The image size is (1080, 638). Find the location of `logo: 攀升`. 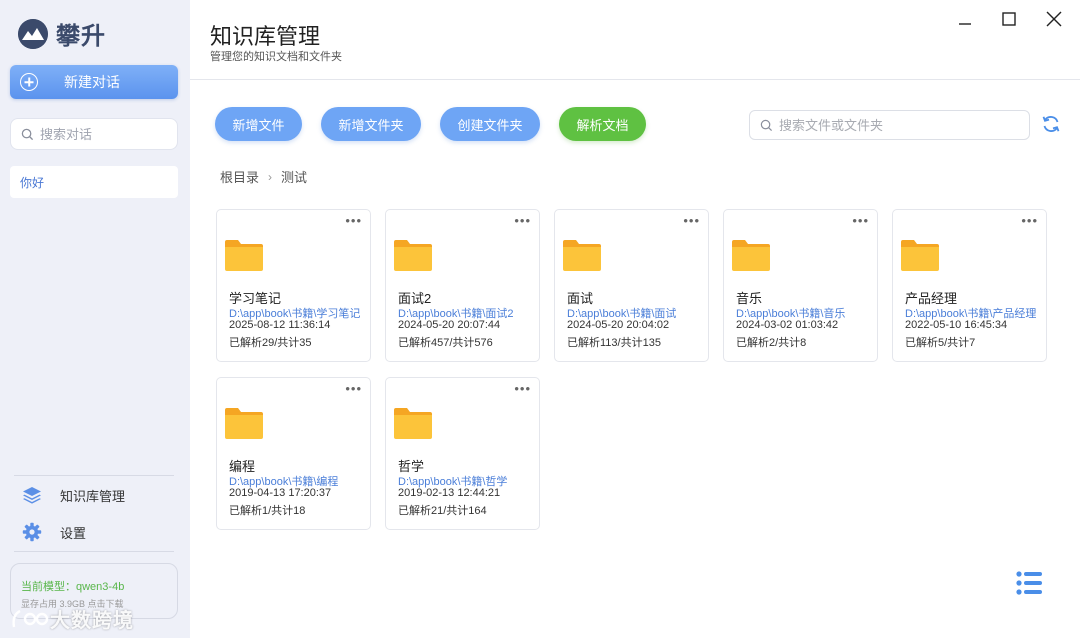

logo: 攀升 is located at coordinates (62, 33).